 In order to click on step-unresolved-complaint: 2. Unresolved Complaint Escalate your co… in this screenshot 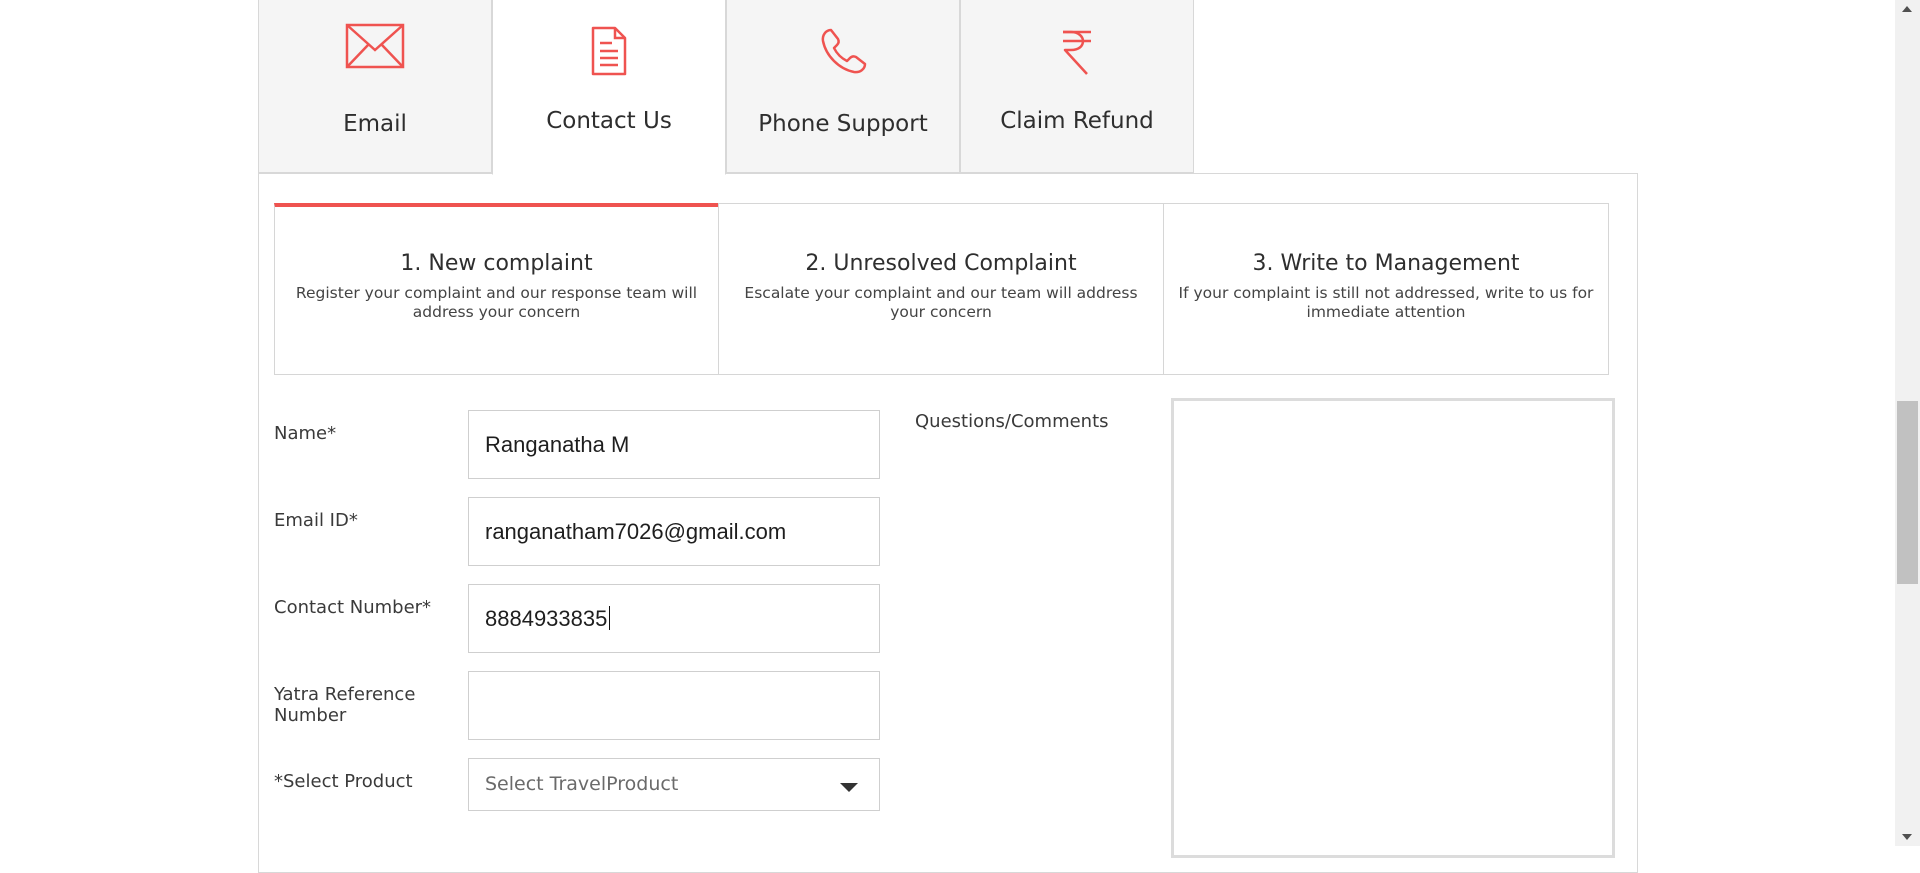, I will do `click(941, 289)`.